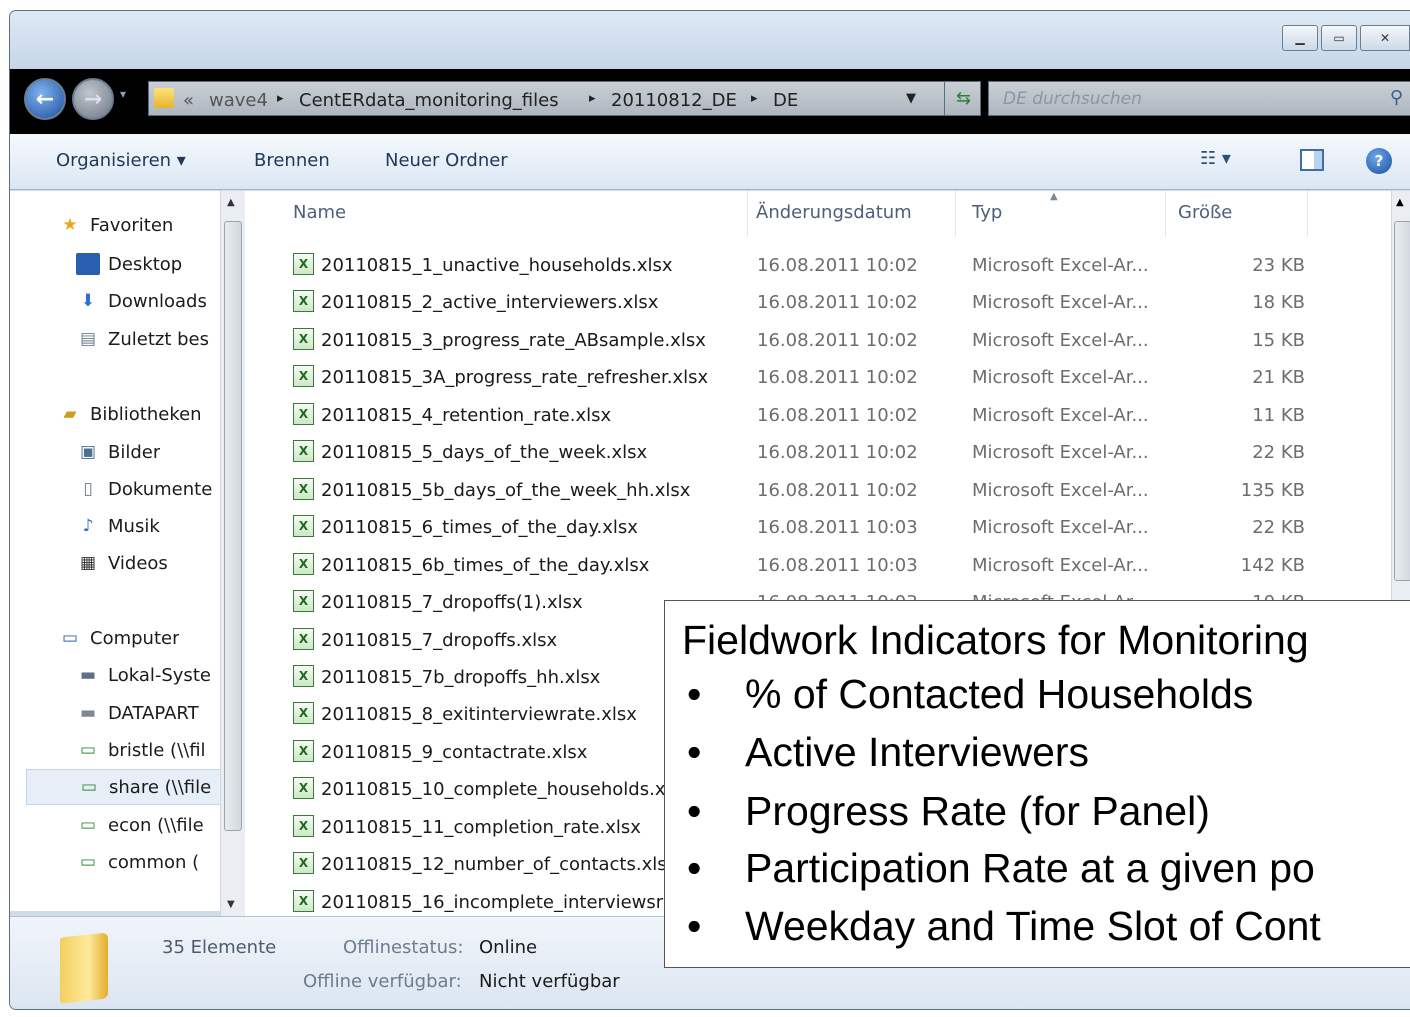 The image size is (1410, 1017). Describe the element at coordinates (852, 214) in the screenshot. I see `column-header-date: Änderungsdatum` at that location.